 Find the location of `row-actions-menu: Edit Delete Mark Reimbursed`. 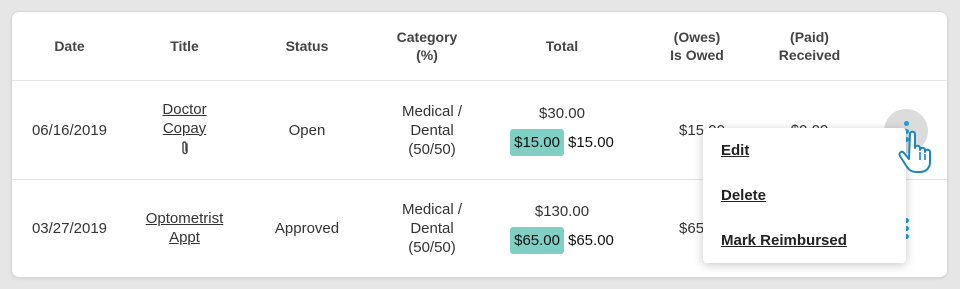

row-actions-menu: Edit Delete Mark Reimbursed is located at coordinates (804, 195).